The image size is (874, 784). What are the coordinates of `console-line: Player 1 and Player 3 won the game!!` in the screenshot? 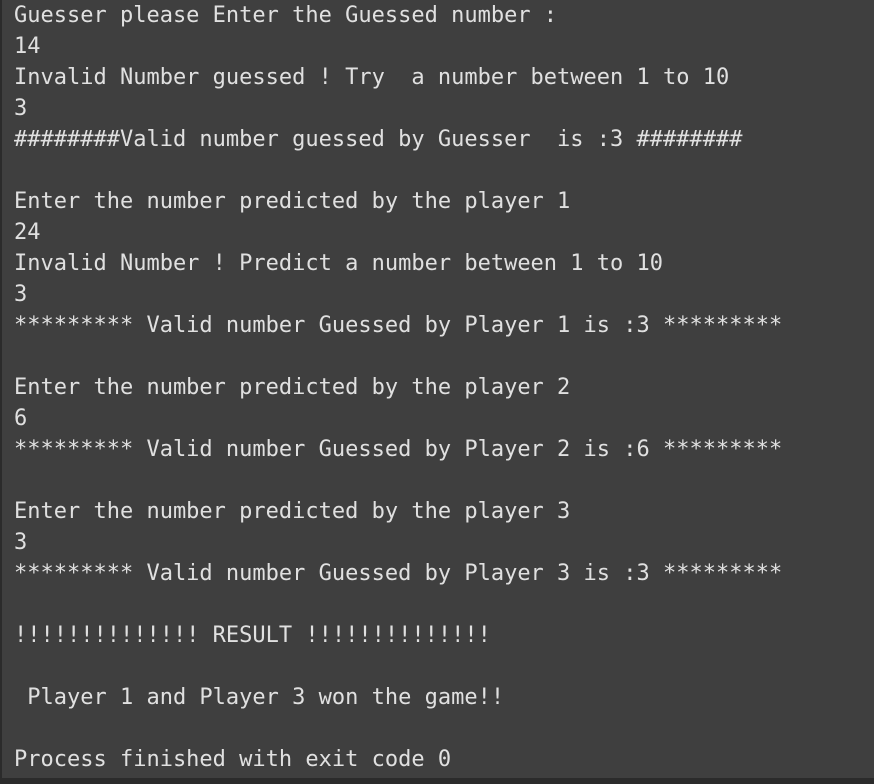 It's located at (259, 697).